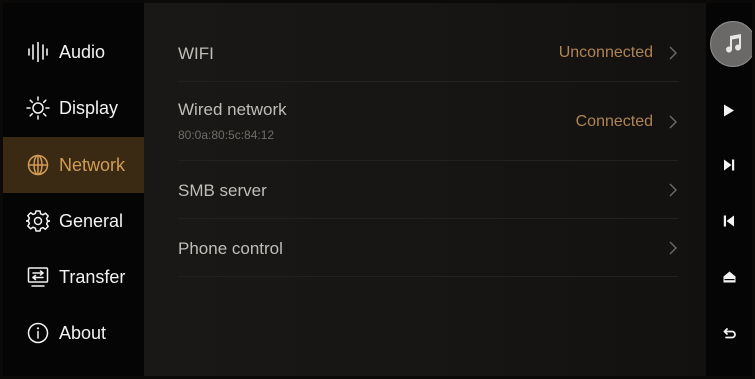 The width and height of the screenshot is (755, 379). I want to click on row-label: Wired network, so click(232, 109).